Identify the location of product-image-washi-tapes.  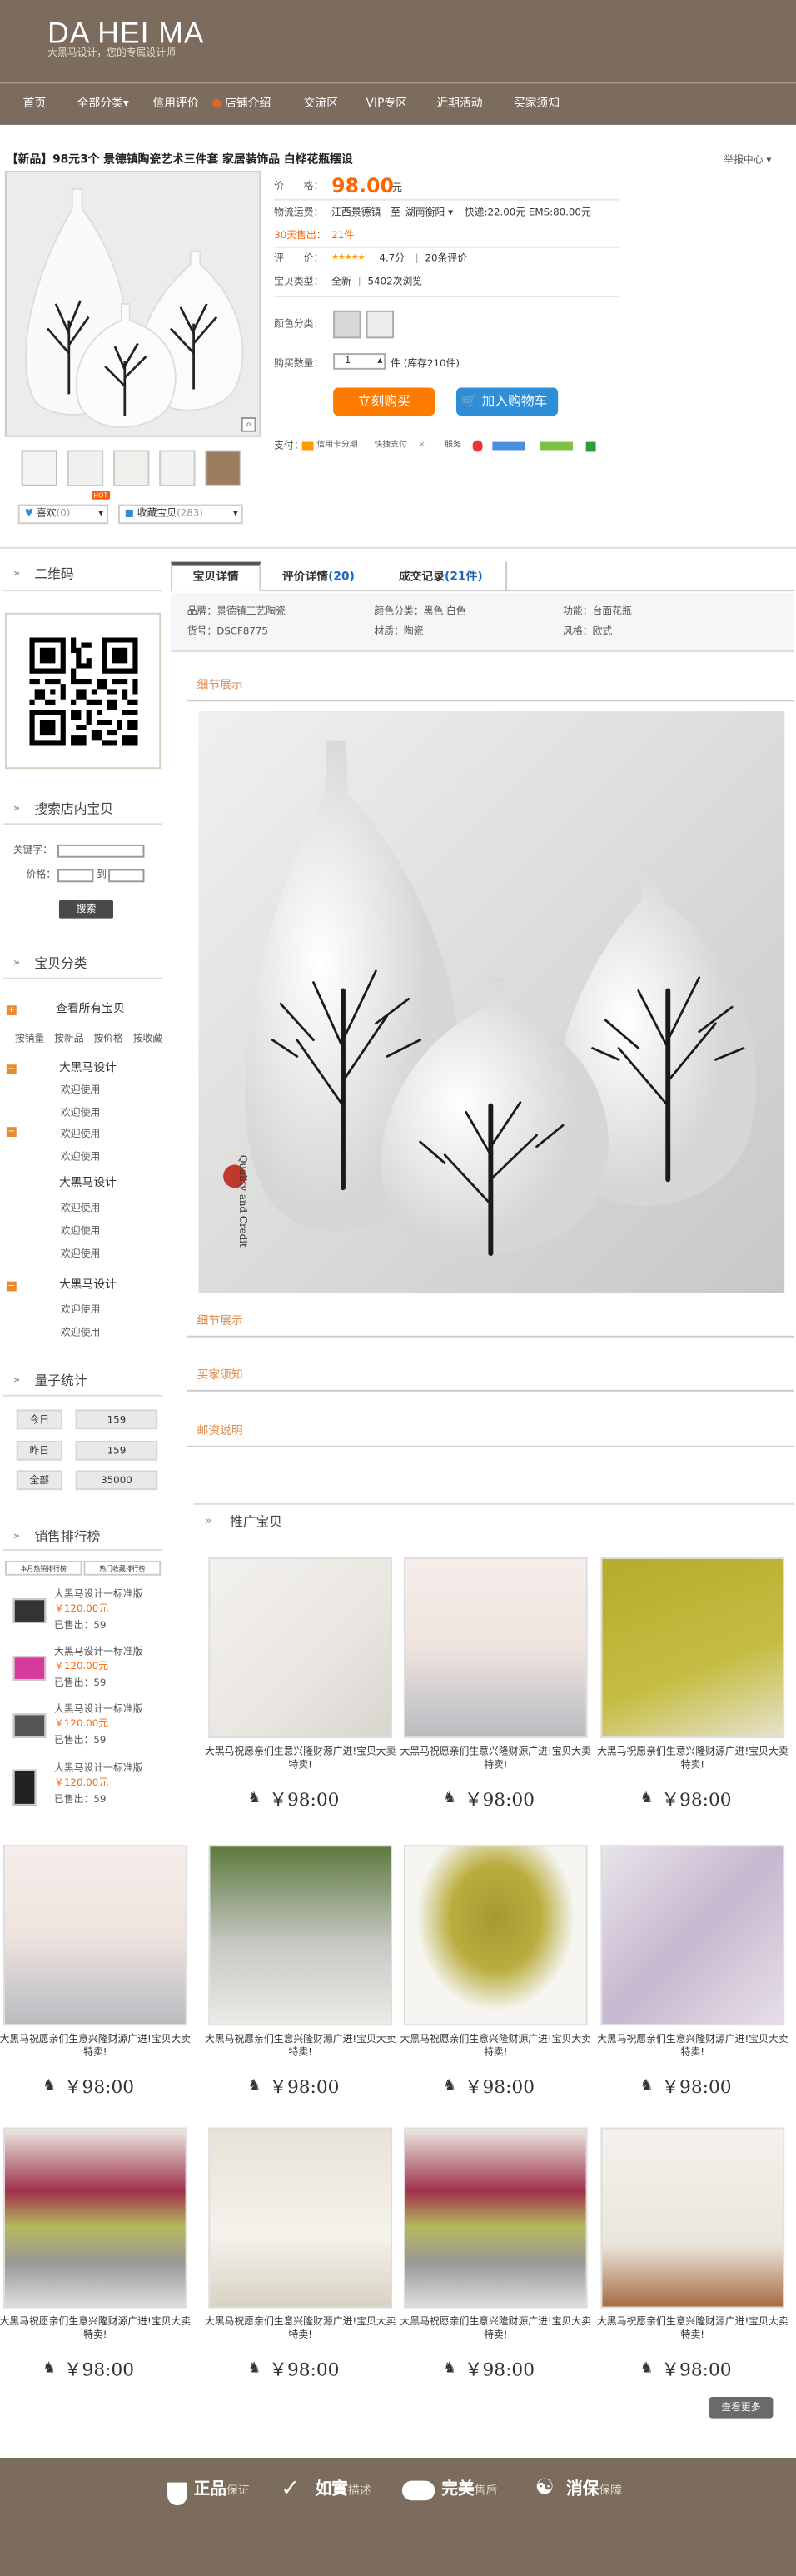
(692, 1935).